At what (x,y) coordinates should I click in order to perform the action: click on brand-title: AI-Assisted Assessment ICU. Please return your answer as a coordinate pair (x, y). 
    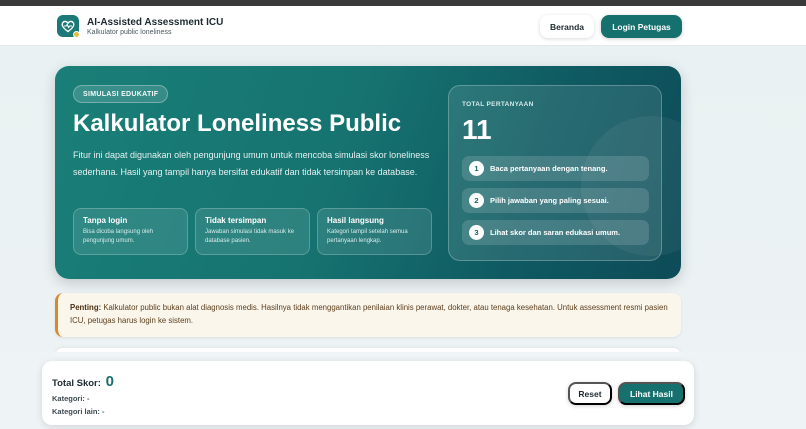
    Looking at the image, I should click on (155, 22).